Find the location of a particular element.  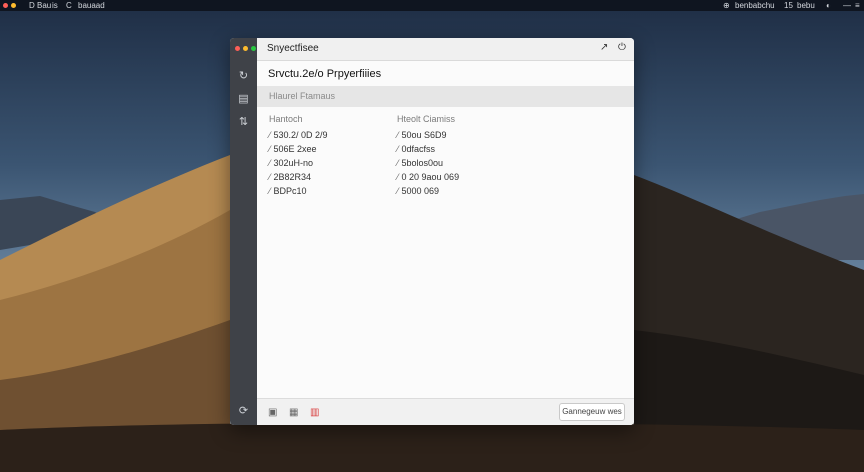

sidebar: ↻ ▤ ⇅ ⟳ is located at coordinates (243, 231).